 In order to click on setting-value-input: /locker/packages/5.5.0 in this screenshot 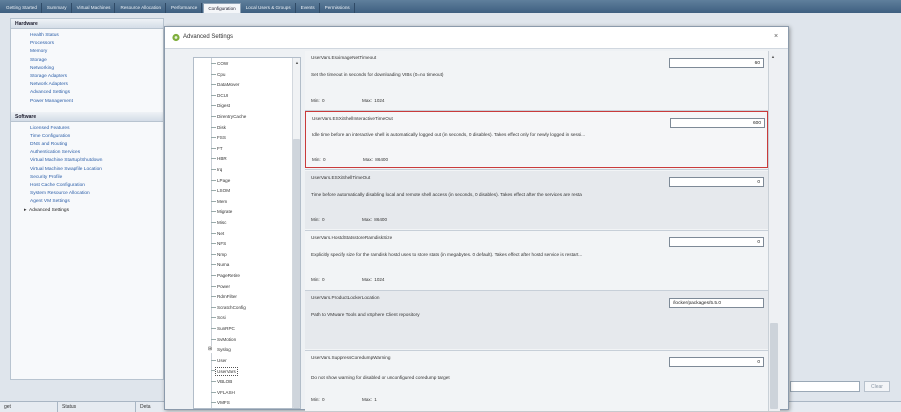, I will do `click(716, 303)`.